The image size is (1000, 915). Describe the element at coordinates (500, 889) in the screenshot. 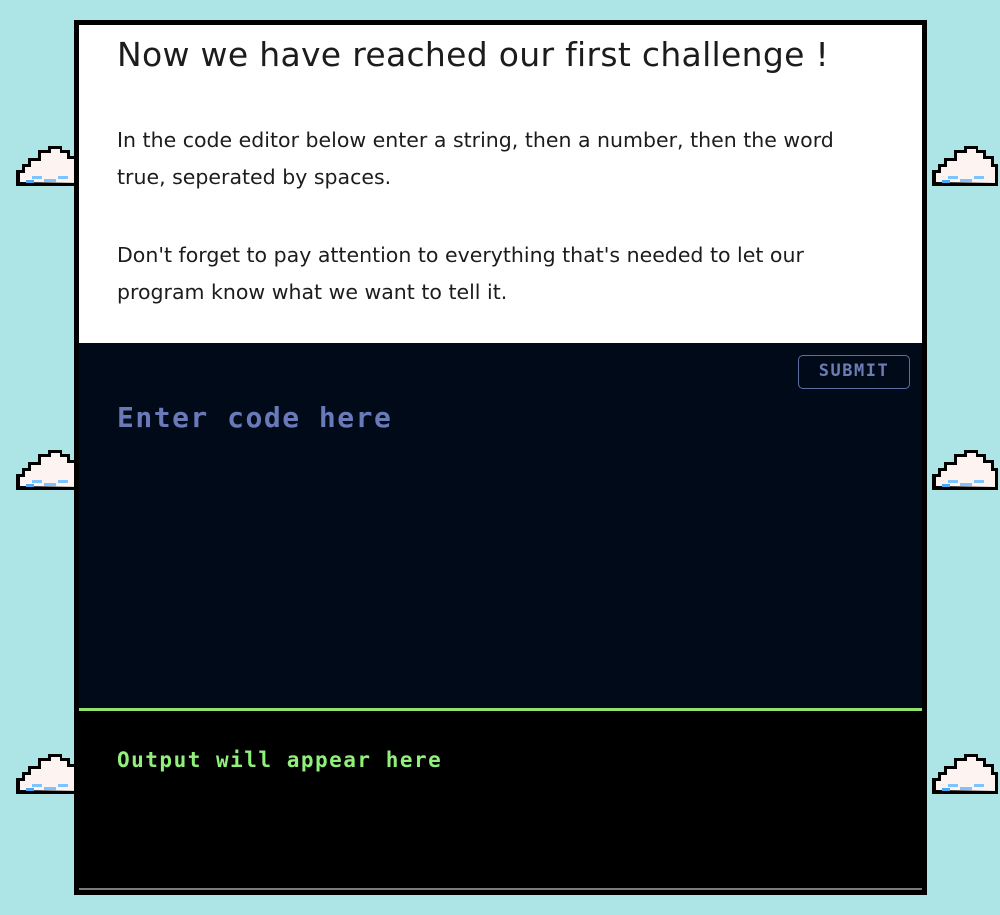

I see `console-bottom-border` at that location.